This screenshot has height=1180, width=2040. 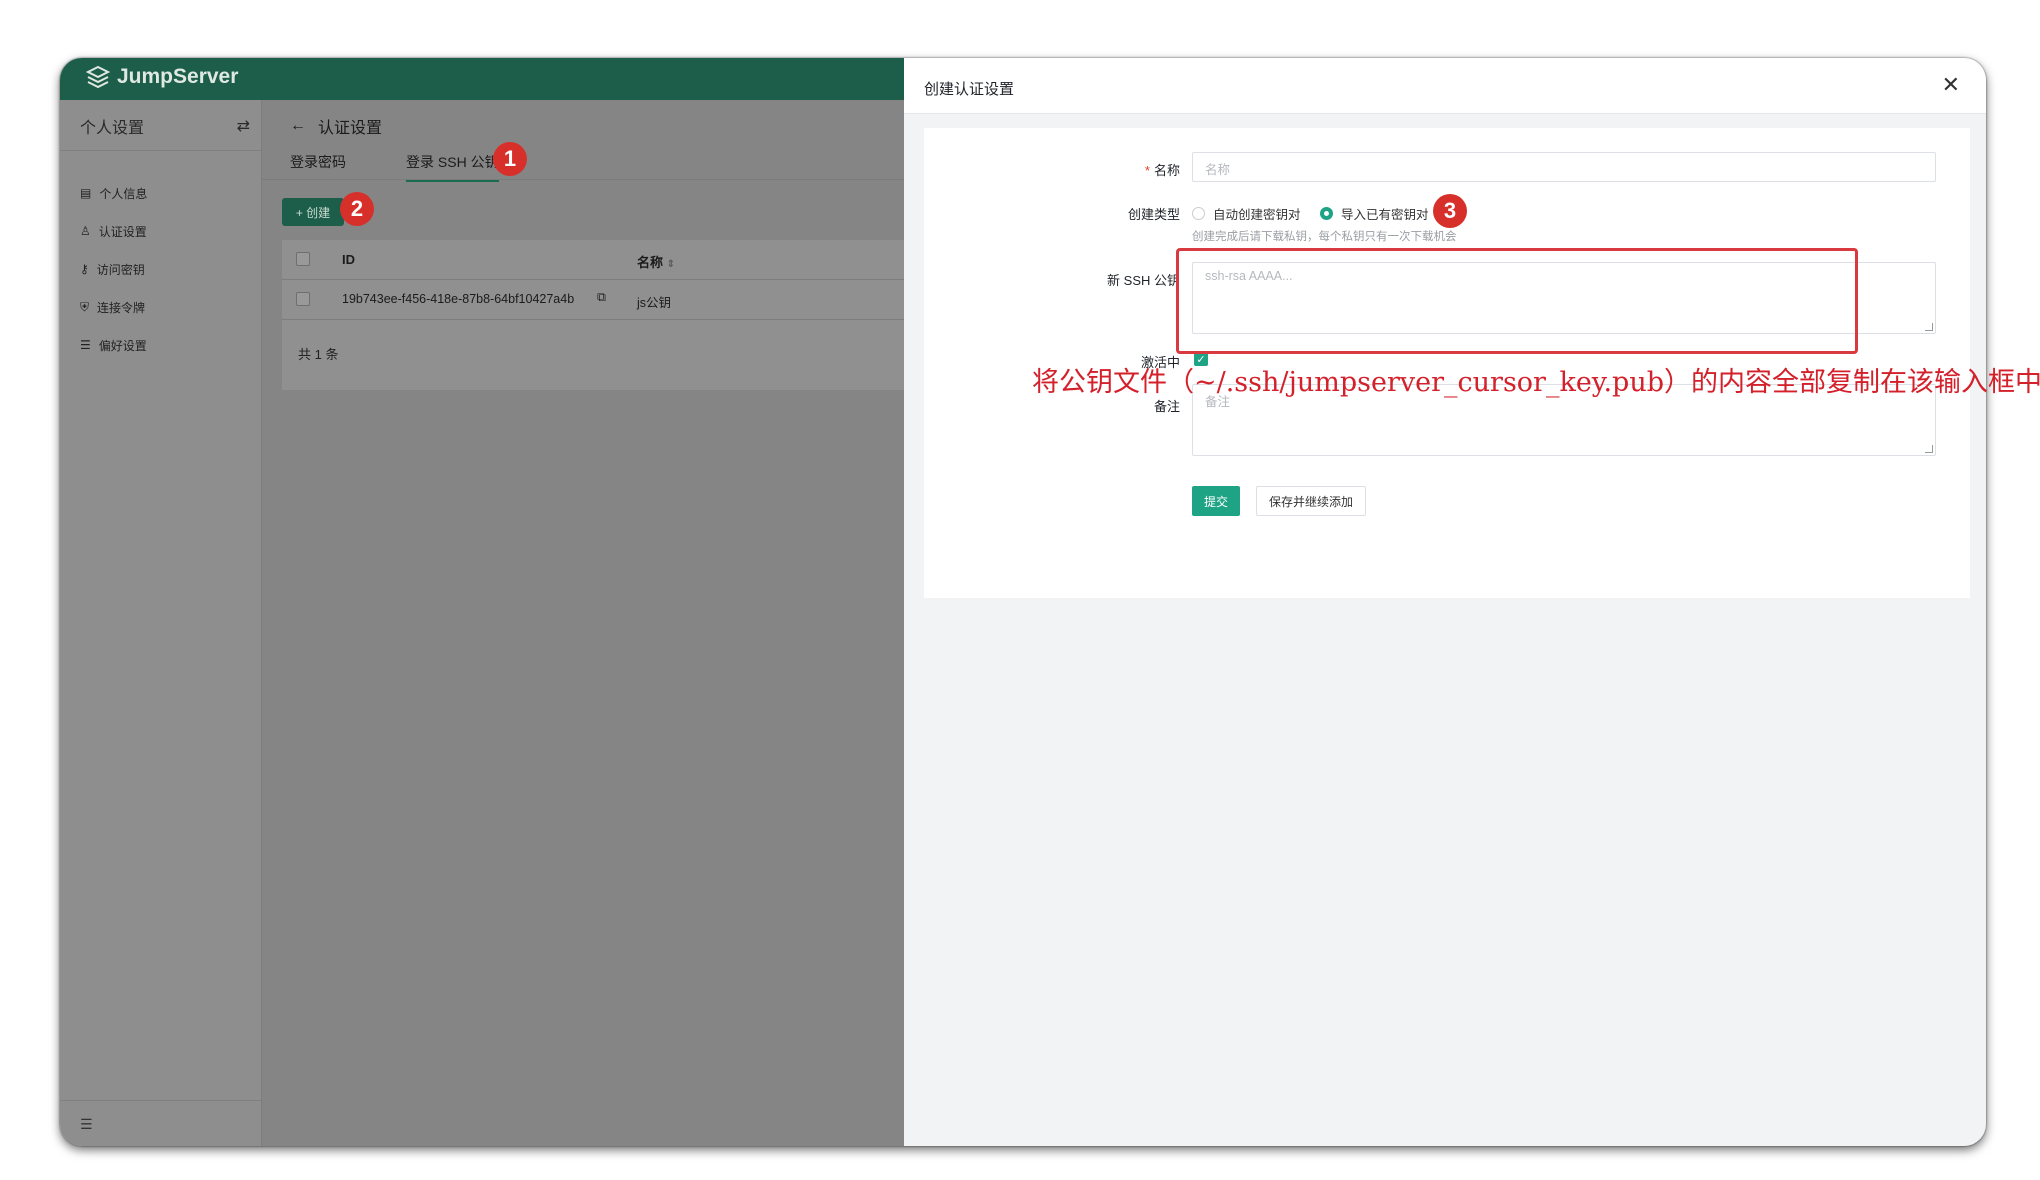 I want to click on sidebar-footer-divider, so click(x=161, y=1100).